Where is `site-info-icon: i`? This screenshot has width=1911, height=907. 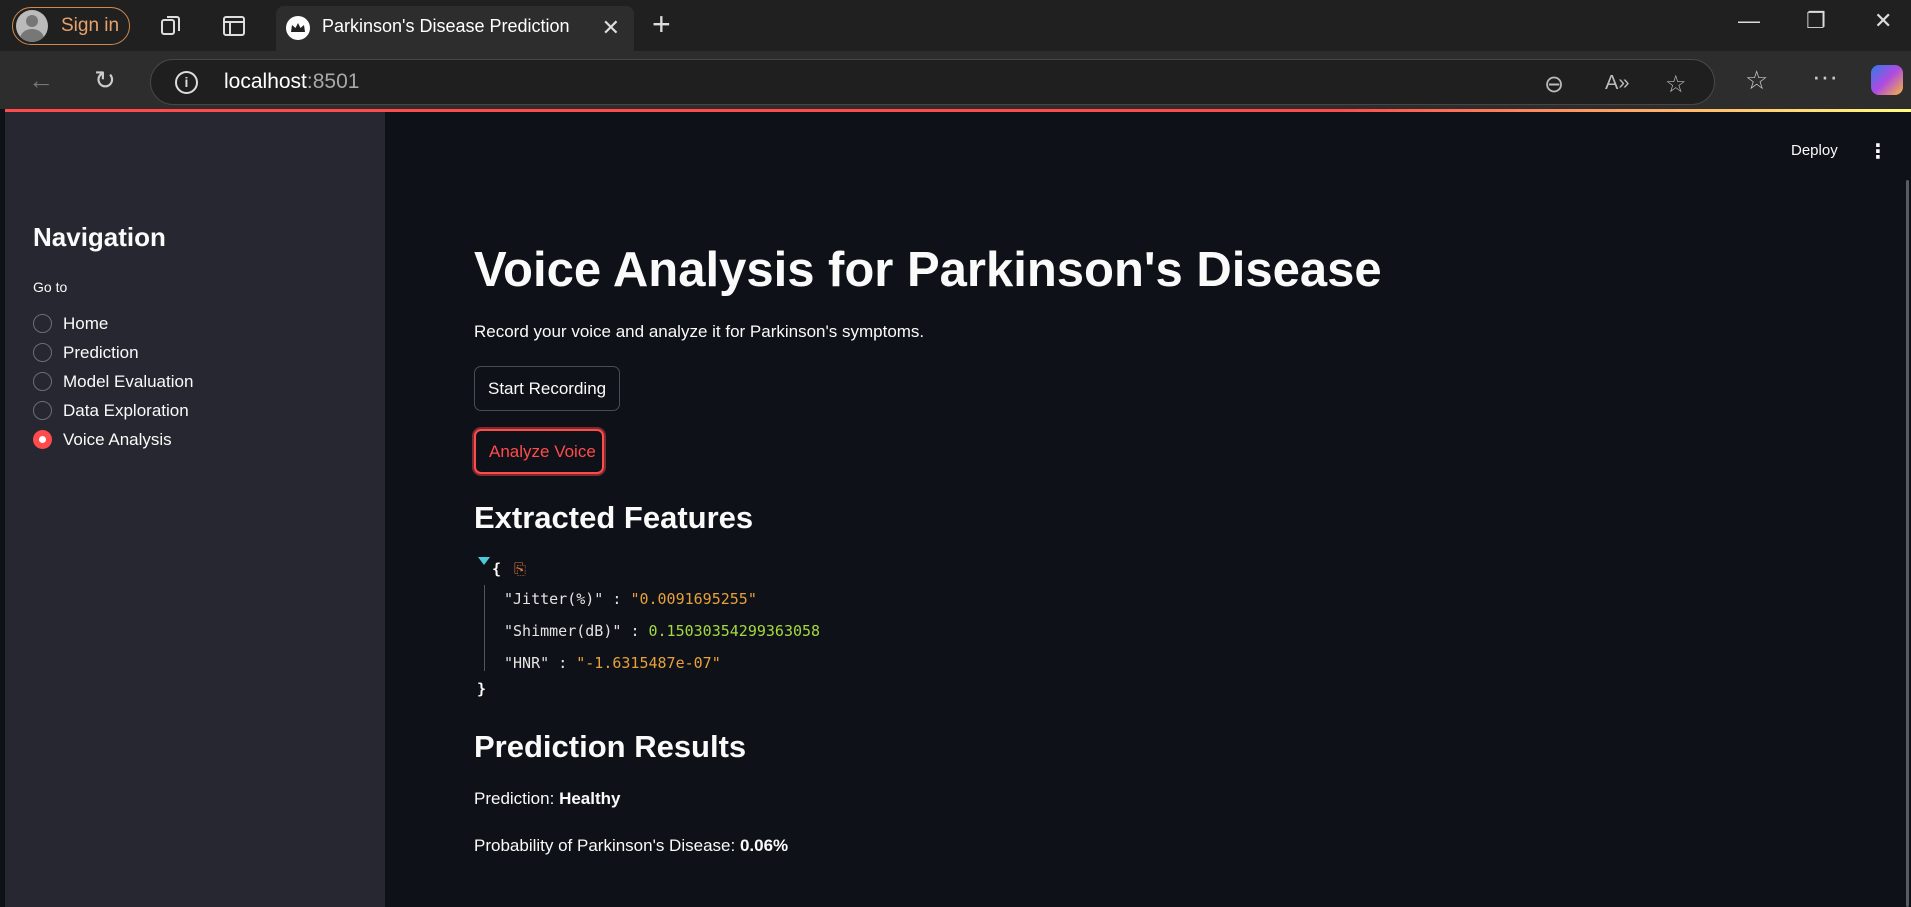 site-info-icon: i is located at coordinates (186, 82).